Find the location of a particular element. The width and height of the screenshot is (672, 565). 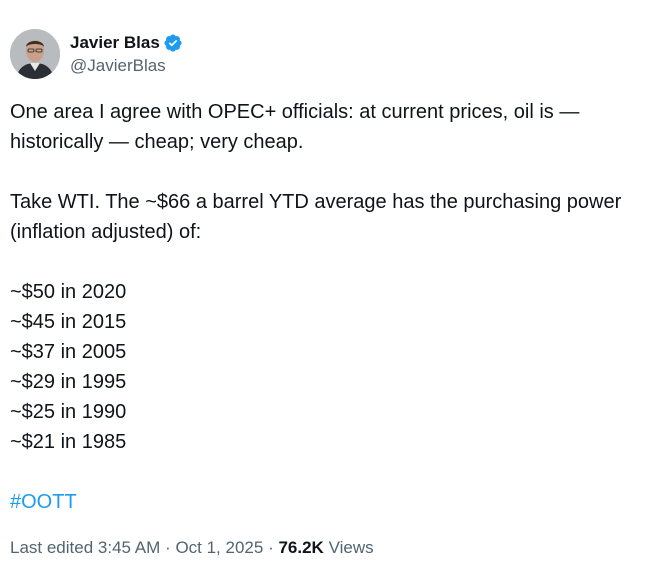

display-name-row: Javier Blas is located at coordinates (126, 43).